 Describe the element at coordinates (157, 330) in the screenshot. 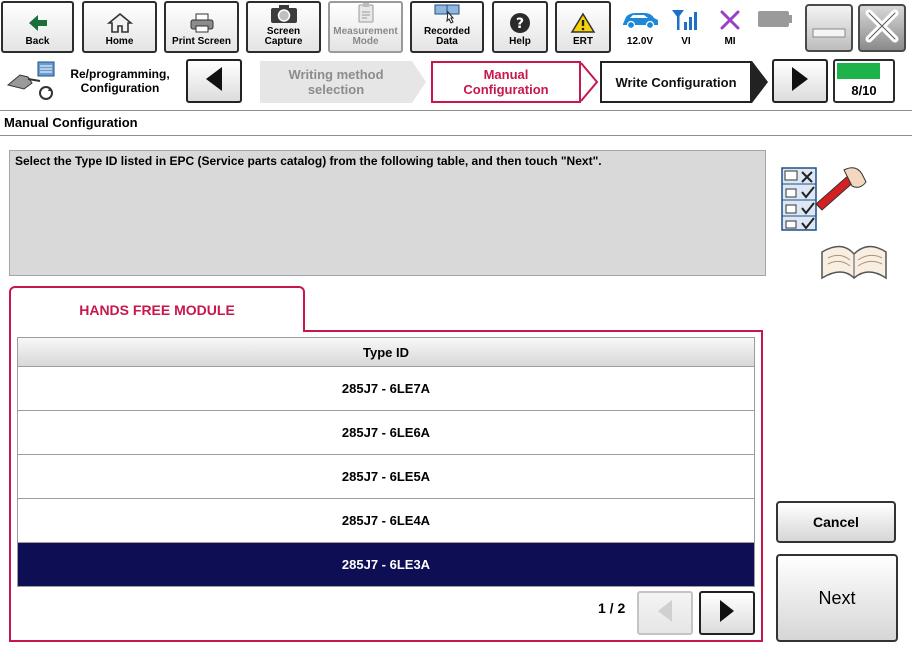

I see `tab-join` at that location.